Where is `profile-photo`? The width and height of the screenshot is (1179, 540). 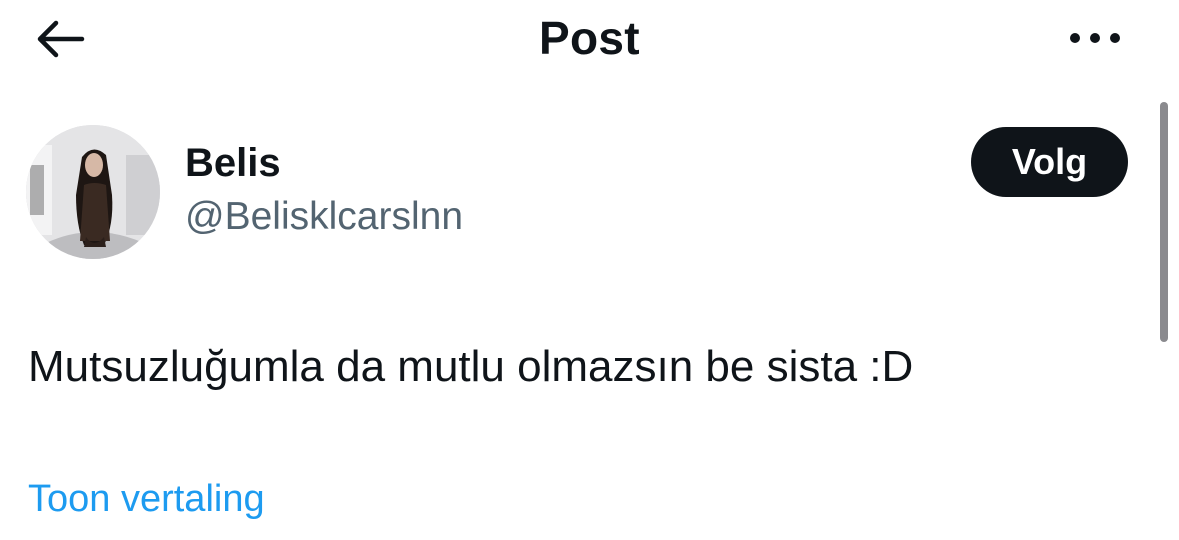 profile-photo is located at coordinates (93, 192).